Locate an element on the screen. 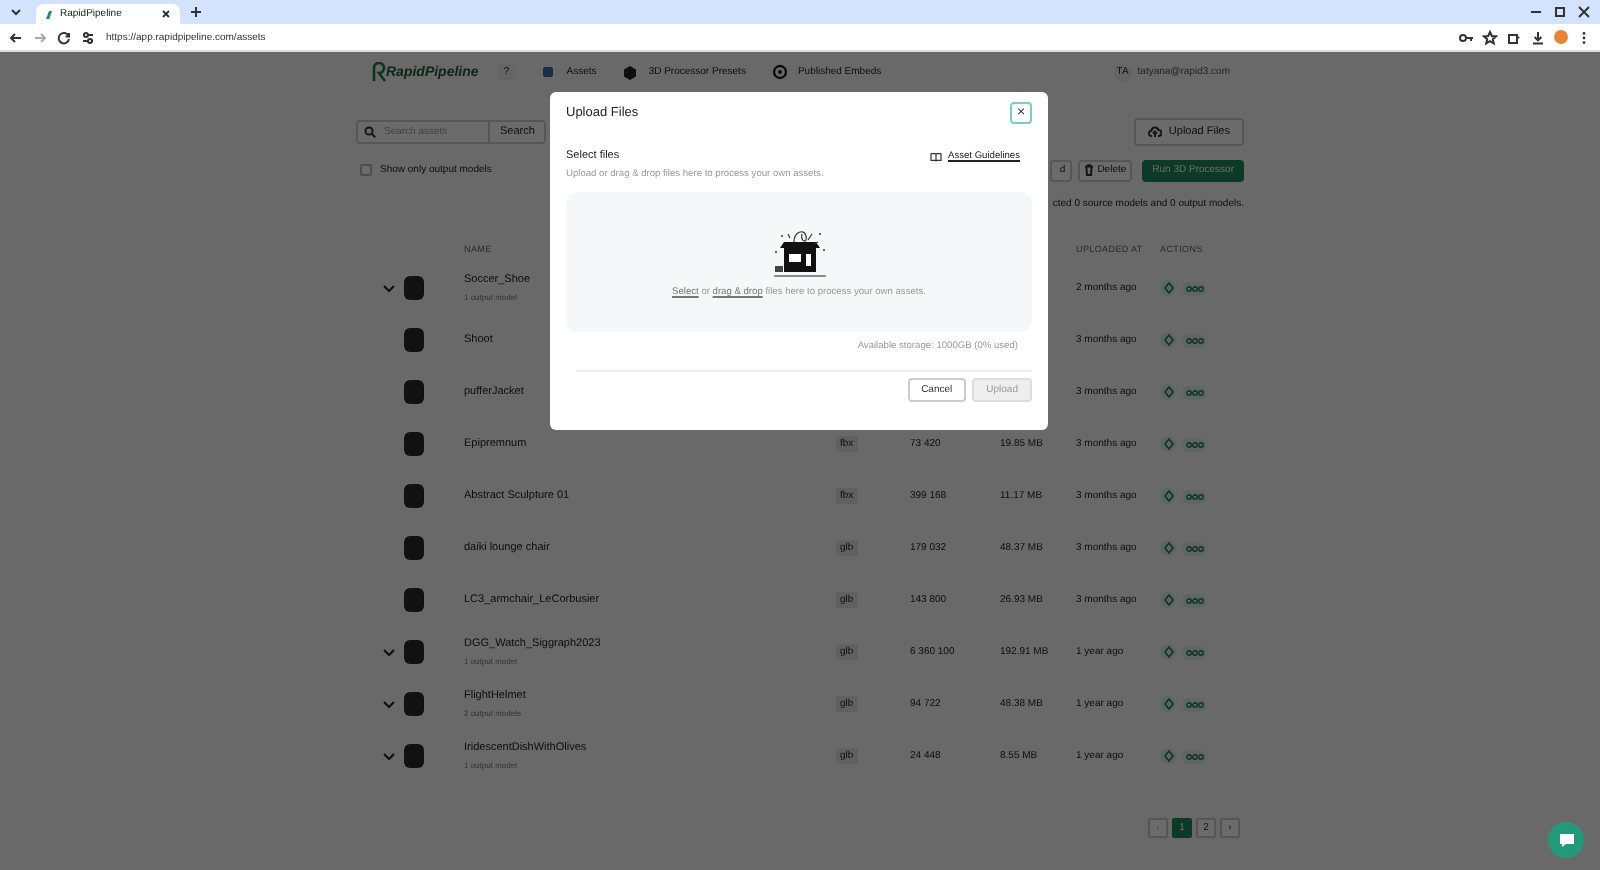  reload-icon is located at coordinates (64, 37).